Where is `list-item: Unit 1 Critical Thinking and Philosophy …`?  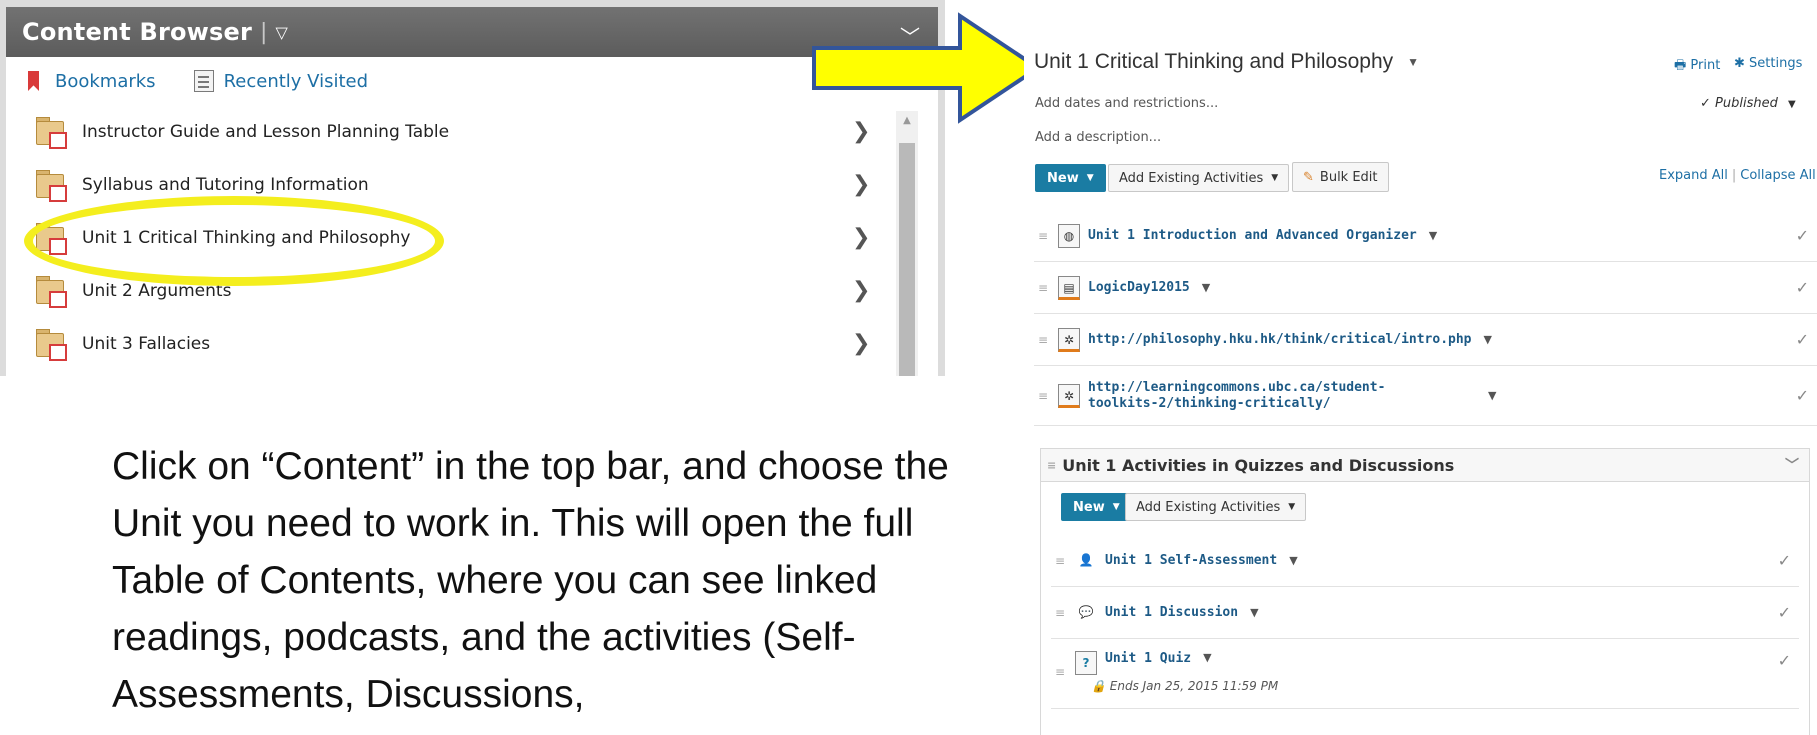 list-item: Unit 1 Critical Thinking and Philosophy … is located at coordinates (472, 237).